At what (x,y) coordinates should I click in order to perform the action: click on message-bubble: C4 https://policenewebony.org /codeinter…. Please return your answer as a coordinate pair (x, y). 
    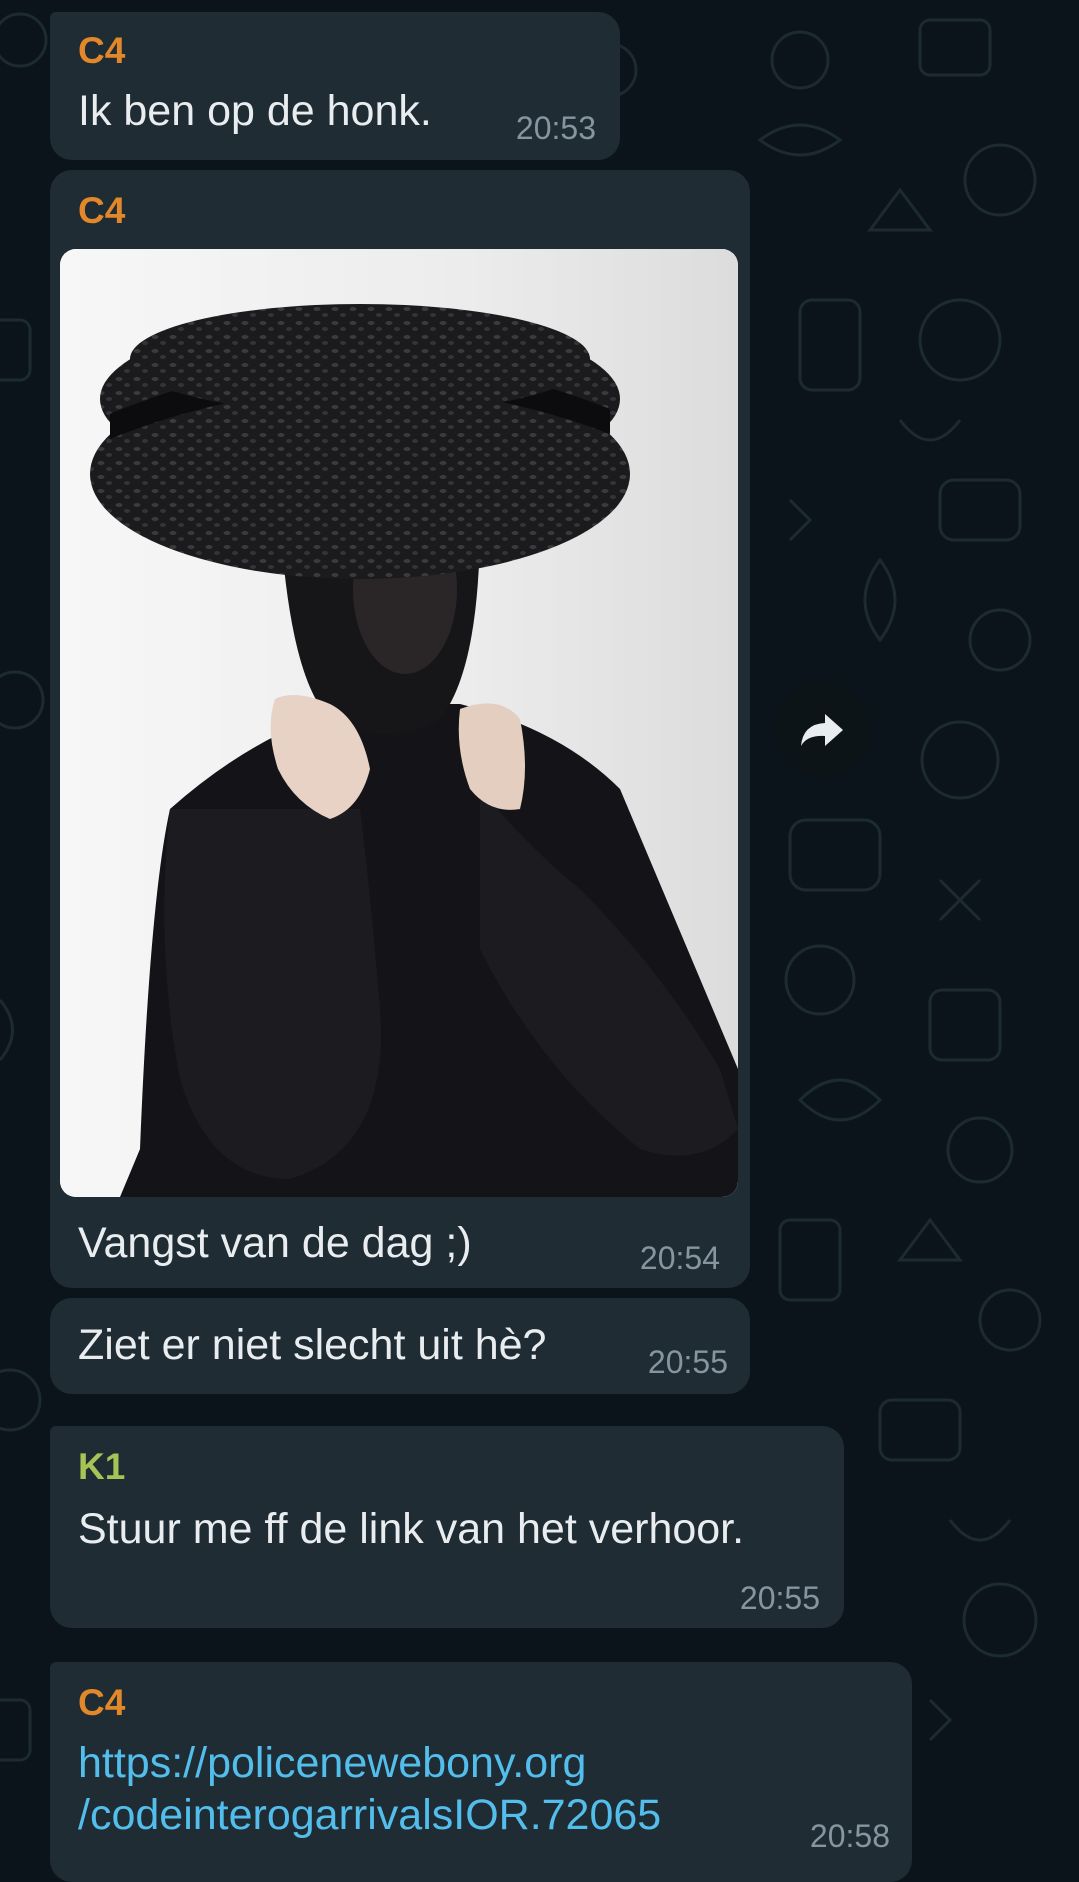
    Looking at the image, I should click on (481, 1772).